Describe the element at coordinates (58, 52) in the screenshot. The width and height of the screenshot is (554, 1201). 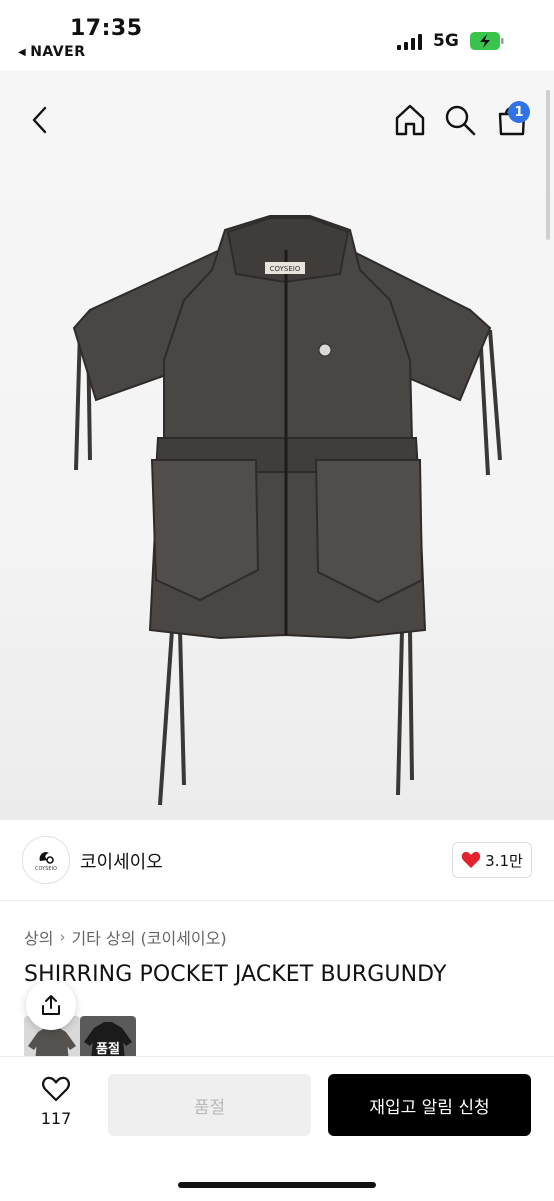
I see `back-app-label: NAVER` at that location.